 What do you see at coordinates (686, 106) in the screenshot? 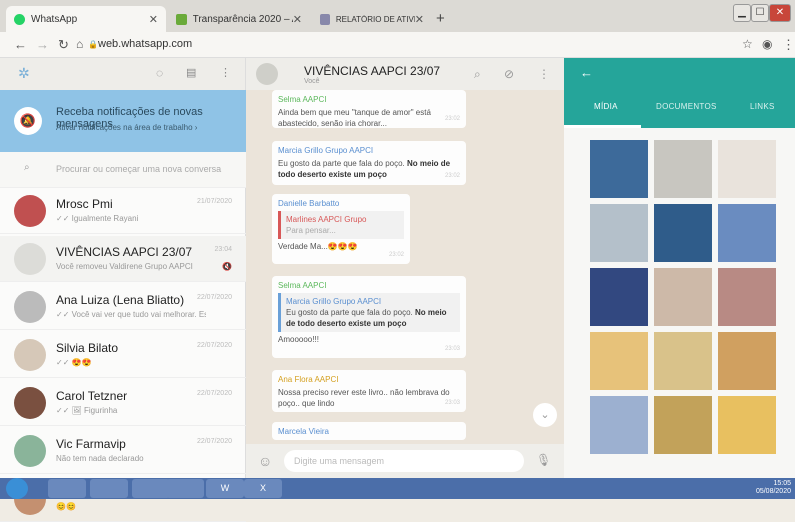
I see `tab-documentos: DOCUMENTOS` at bounding box center [686, 106].